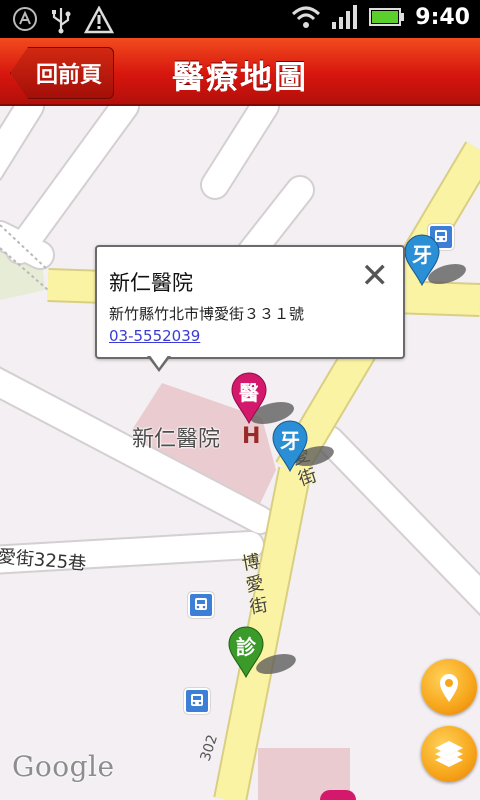 The width and height of the screenshot is (480, 800). What do you see at coordinates (154, 336) in the screenshot?
I see `callout-phone-link: 03-5552039` at bounding box center [154, 336].